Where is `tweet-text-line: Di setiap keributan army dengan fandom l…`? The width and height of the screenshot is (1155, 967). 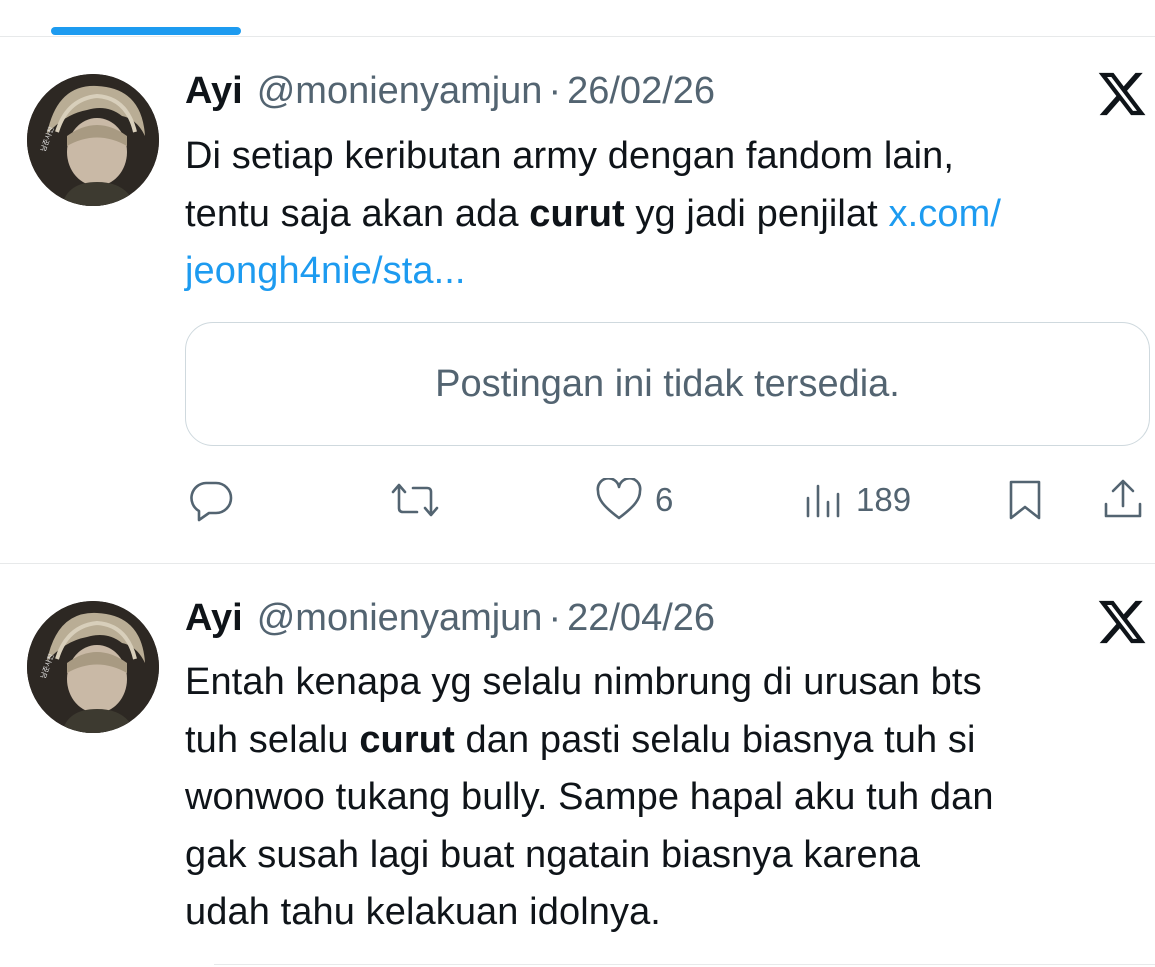 tweet-text-line: Di setiap keributan army dengan fandom l… is located at coordinates (570, 156).